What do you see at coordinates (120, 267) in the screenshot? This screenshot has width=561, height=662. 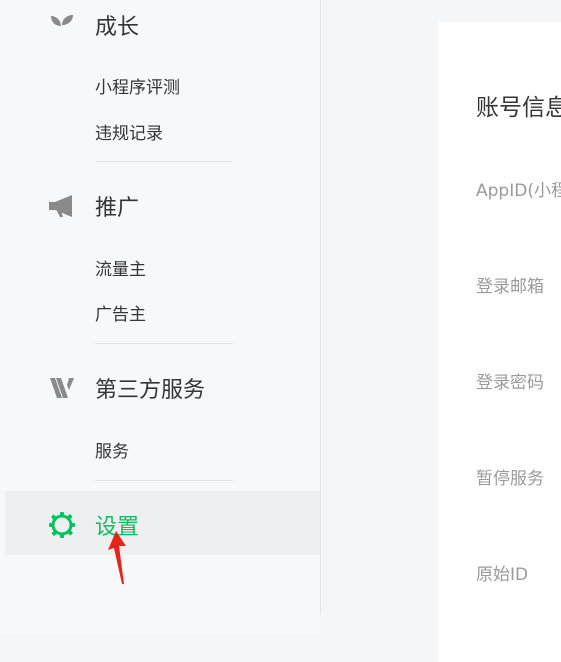 I see `sidebar-item-traffic-host: 流量主` at bounding box center [120, 267].